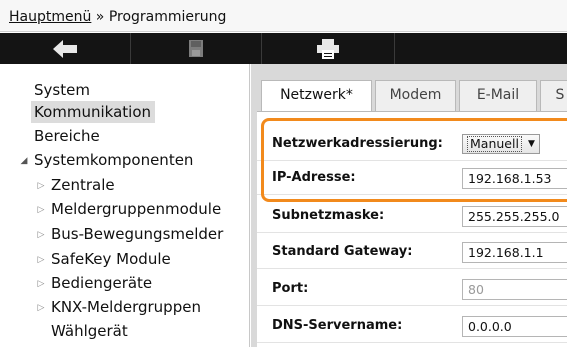  I want to click on port-label: Port:, so click(290, 288).